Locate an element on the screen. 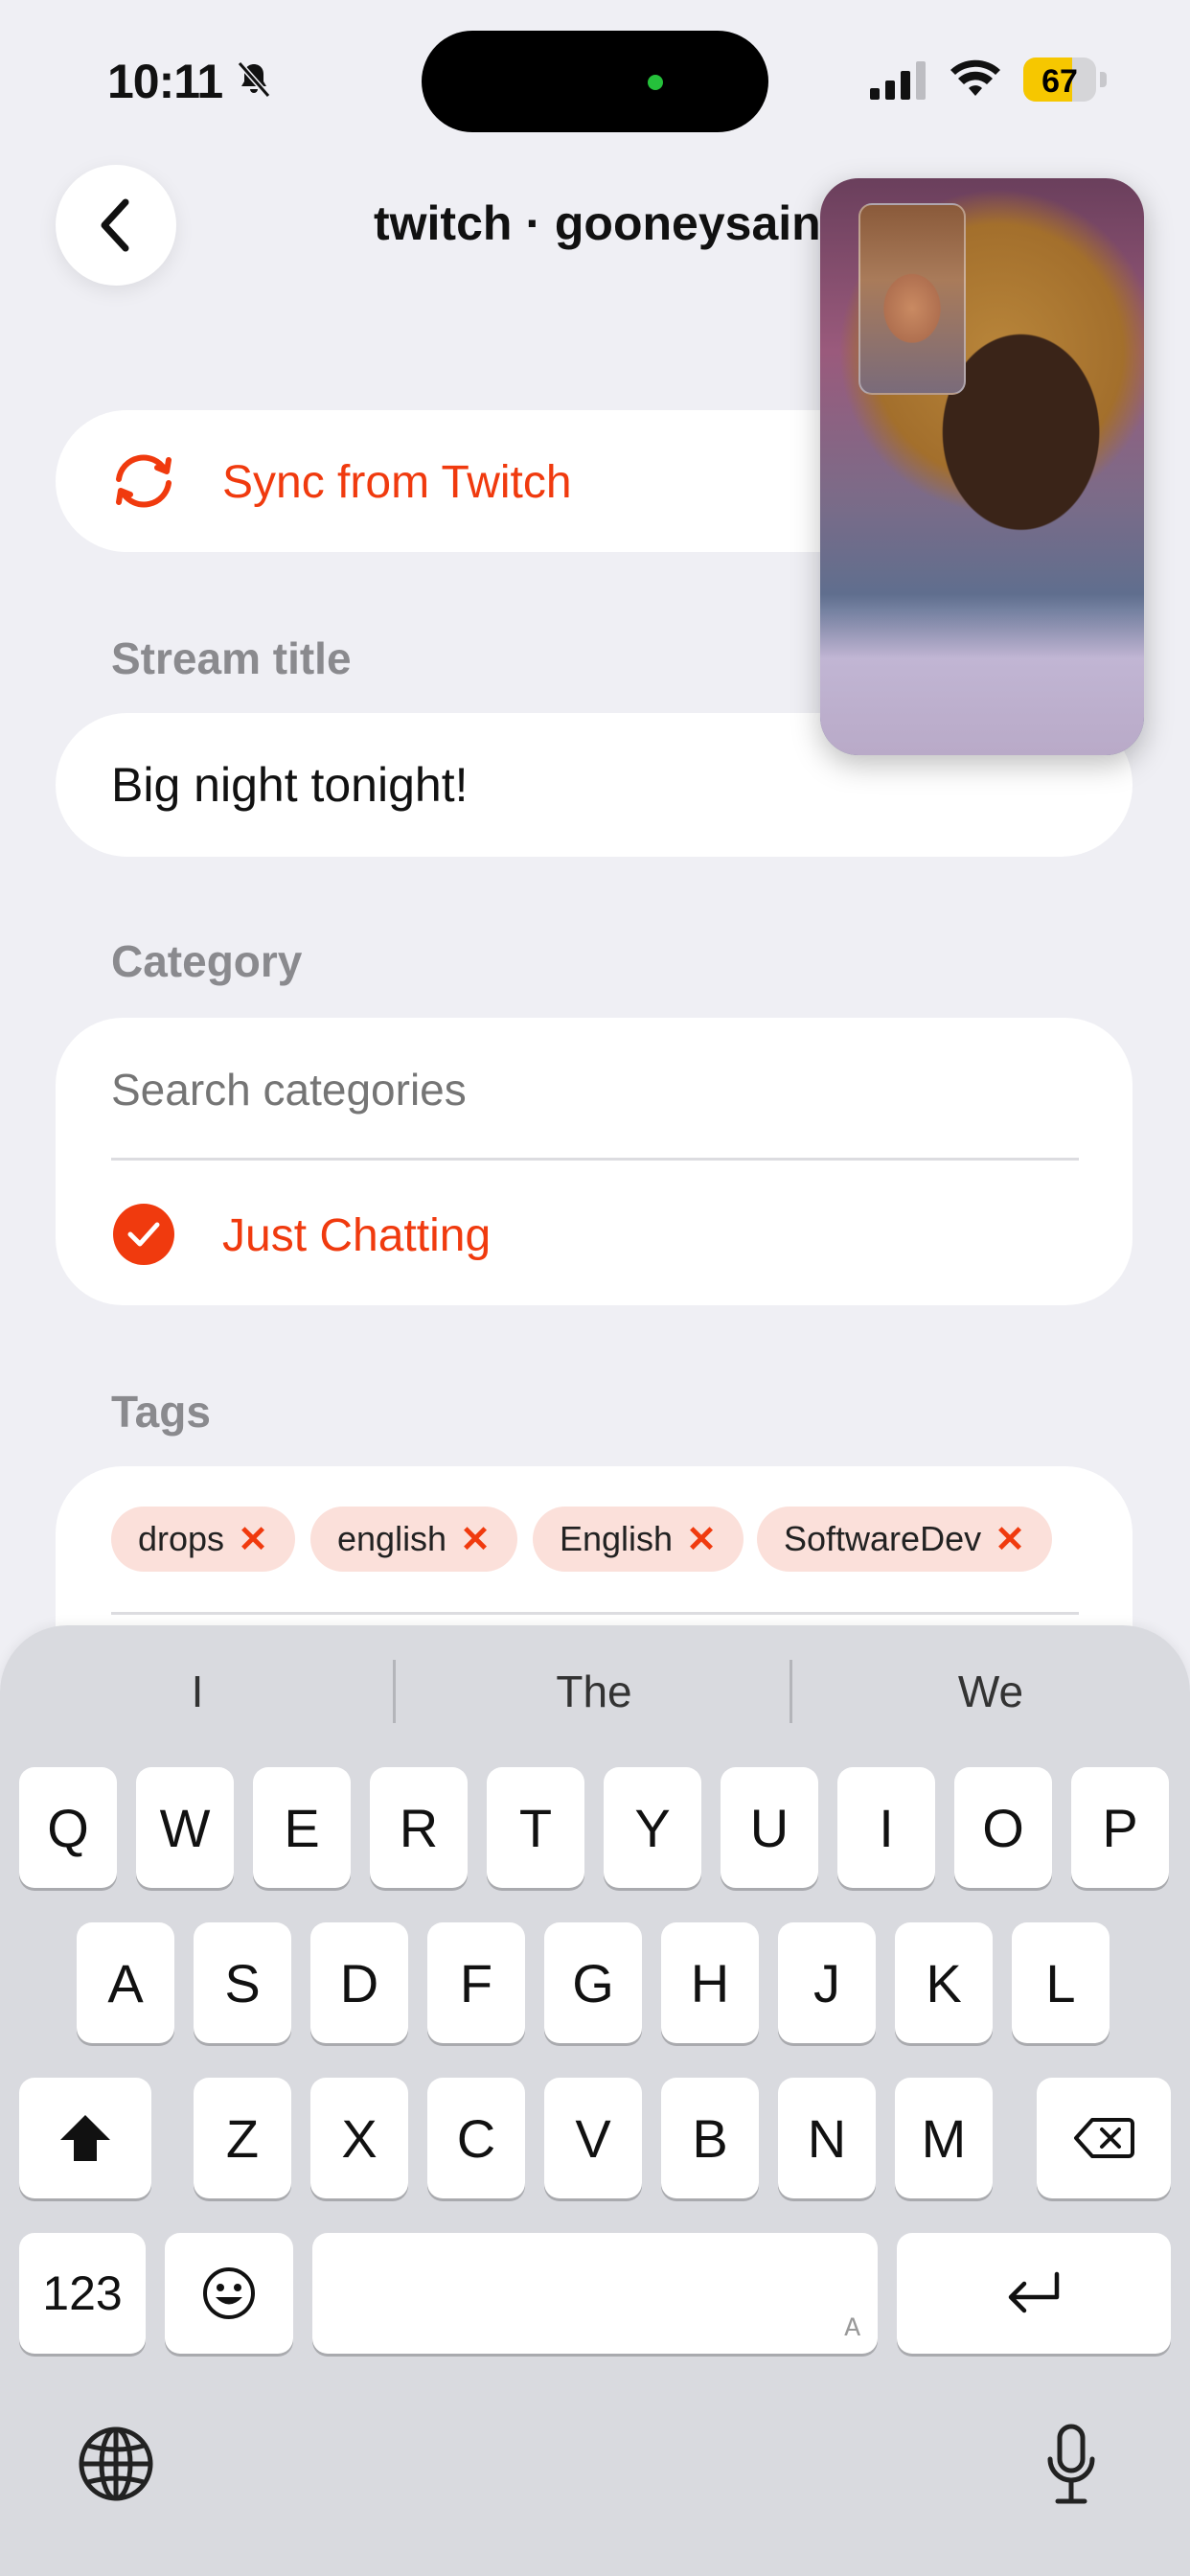 The height and width of the screenshot is (2576, 1190). suggestion: The is located at coordinates (594, 1691).